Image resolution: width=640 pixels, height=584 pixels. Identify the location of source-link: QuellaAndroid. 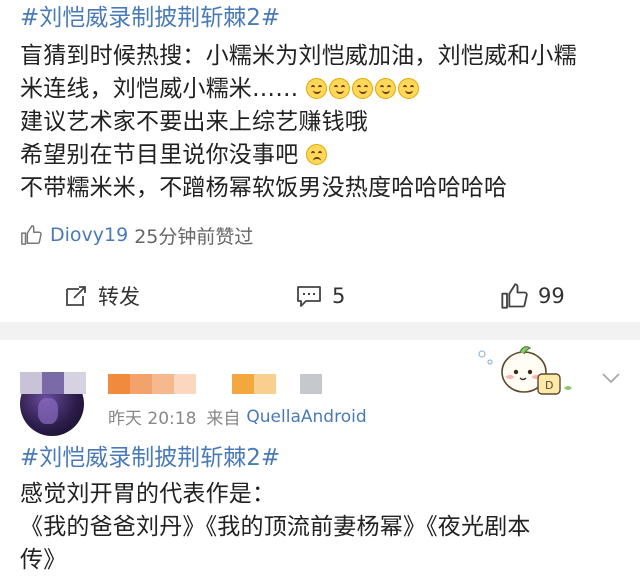
(306, 417).